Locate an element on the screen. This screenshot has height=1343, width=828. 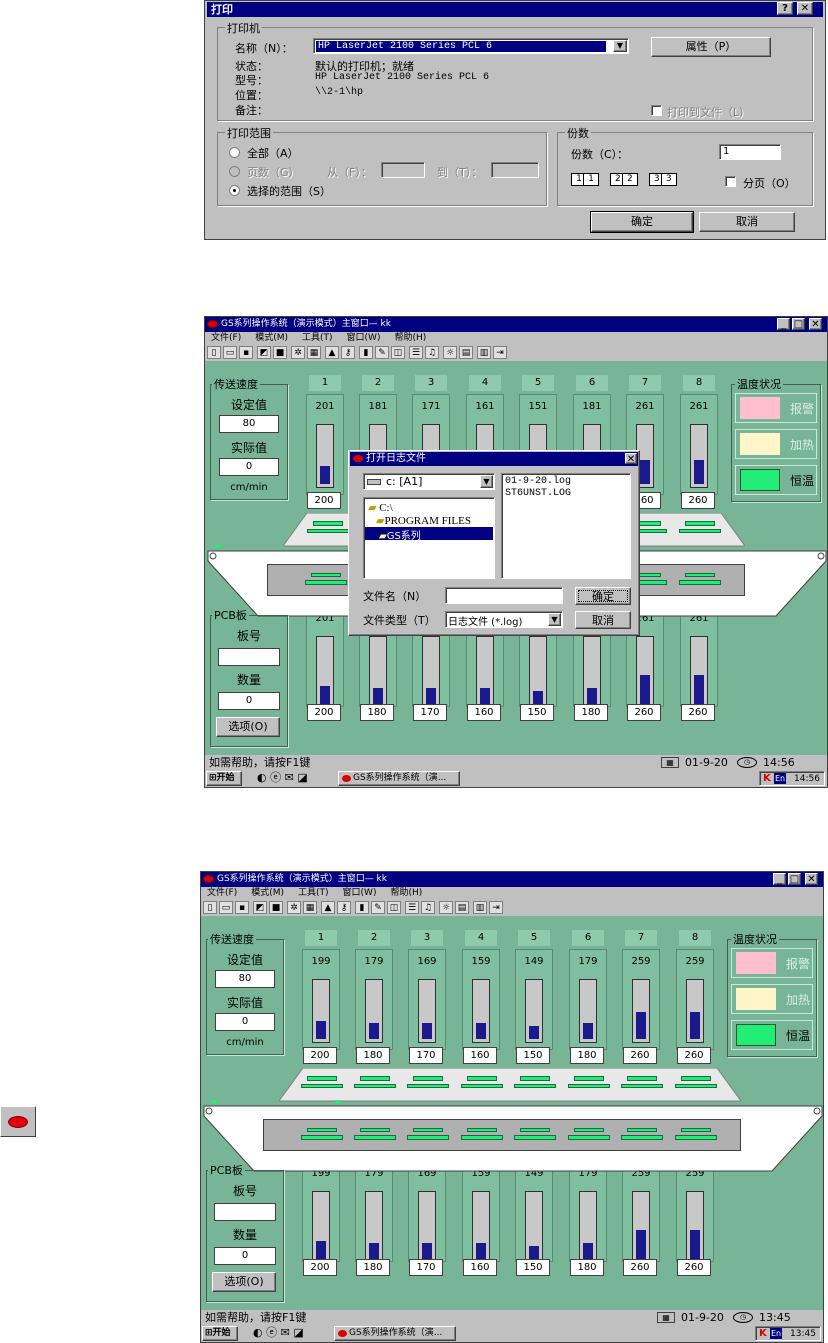
filename-input is located at coordinates (504, 595).